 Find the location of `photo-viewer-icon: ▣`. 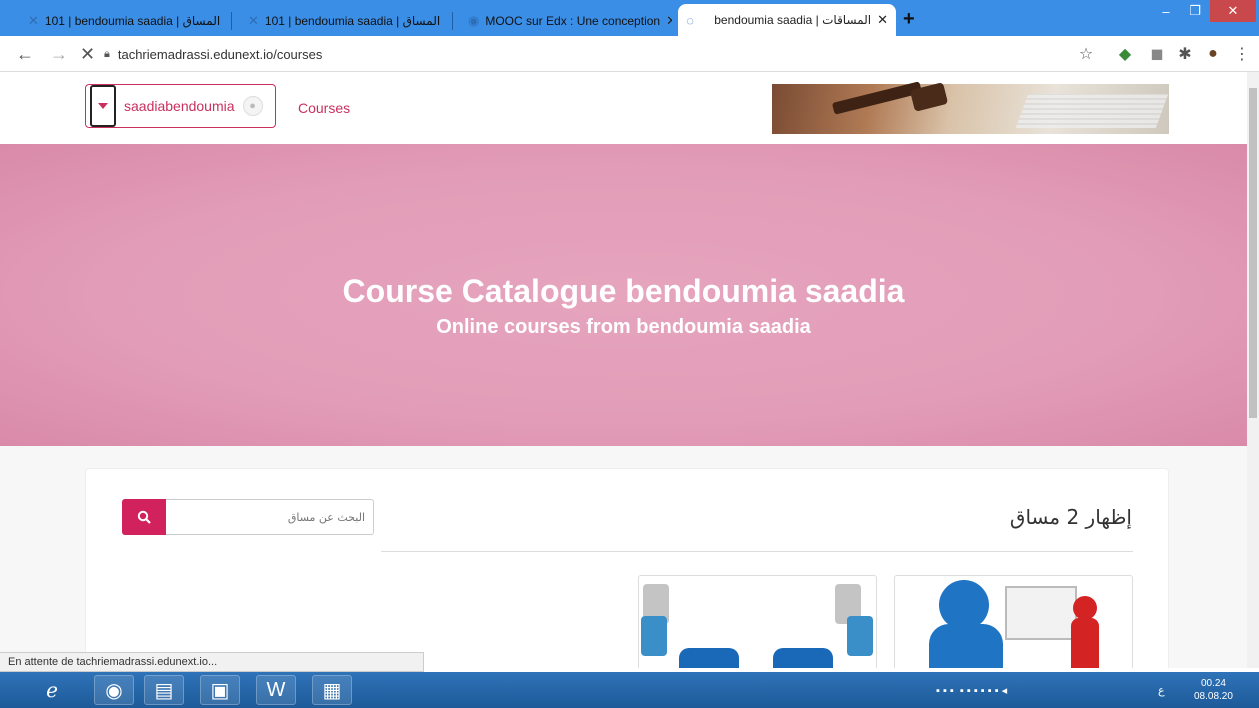

photo-viewer-icon: ▣ is located at coordinates (220, 690).